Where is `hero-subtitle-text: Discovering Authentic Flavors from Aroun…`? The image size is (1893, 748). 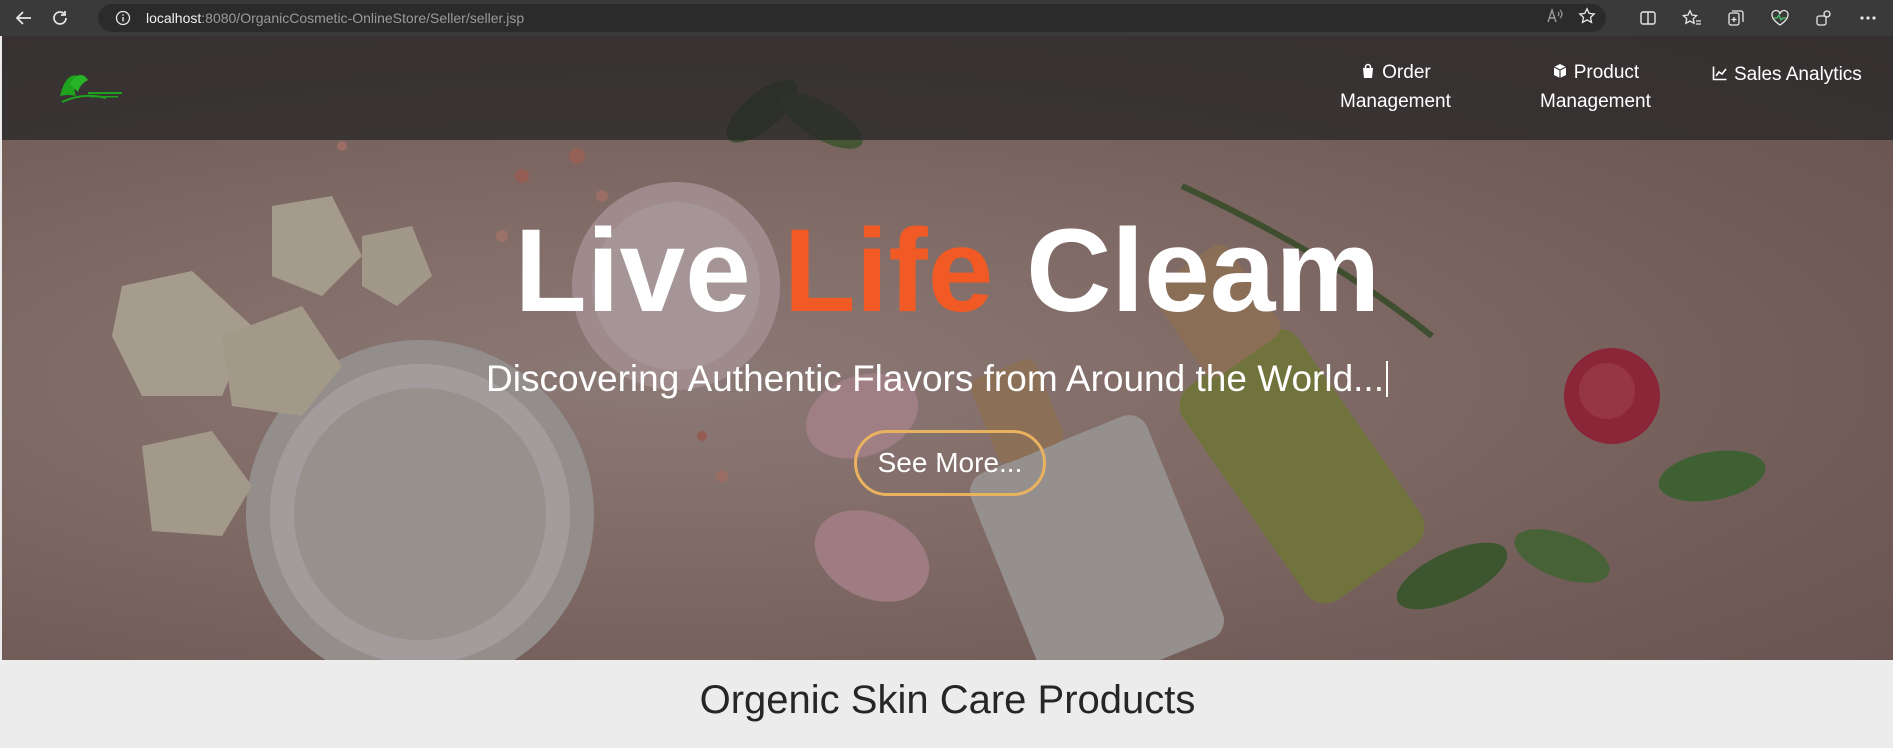 hero-subtitle-text: Discovering Authentic Flavors from Aroun… is located at coordinates (935, 378).